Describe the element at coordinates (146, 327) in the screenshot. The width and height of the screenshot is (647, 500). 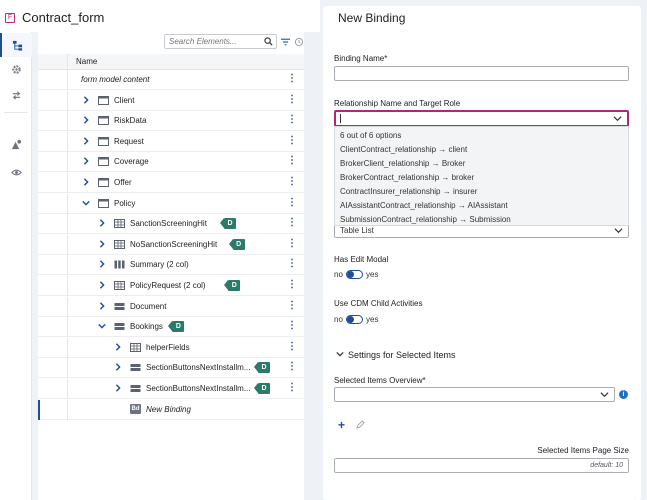
I see `tree-row-label: Bookings` at that location.